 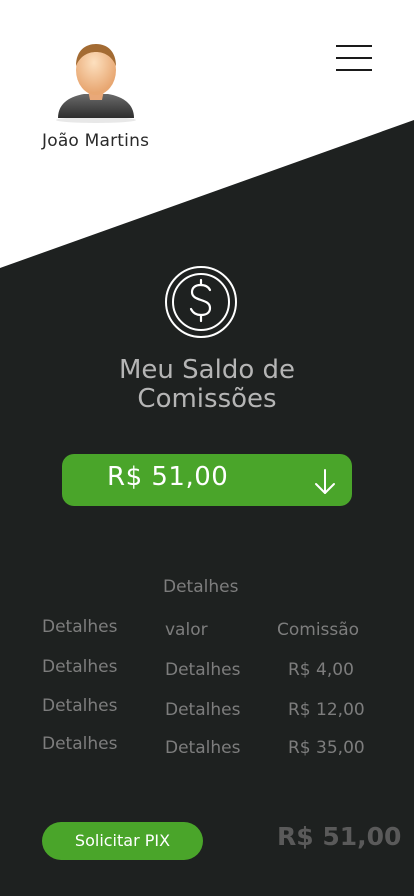 What do you see at coordinates (325, 482) in the screenshot?
I see `arrow-down-icon` at bounding box center [325, 482].